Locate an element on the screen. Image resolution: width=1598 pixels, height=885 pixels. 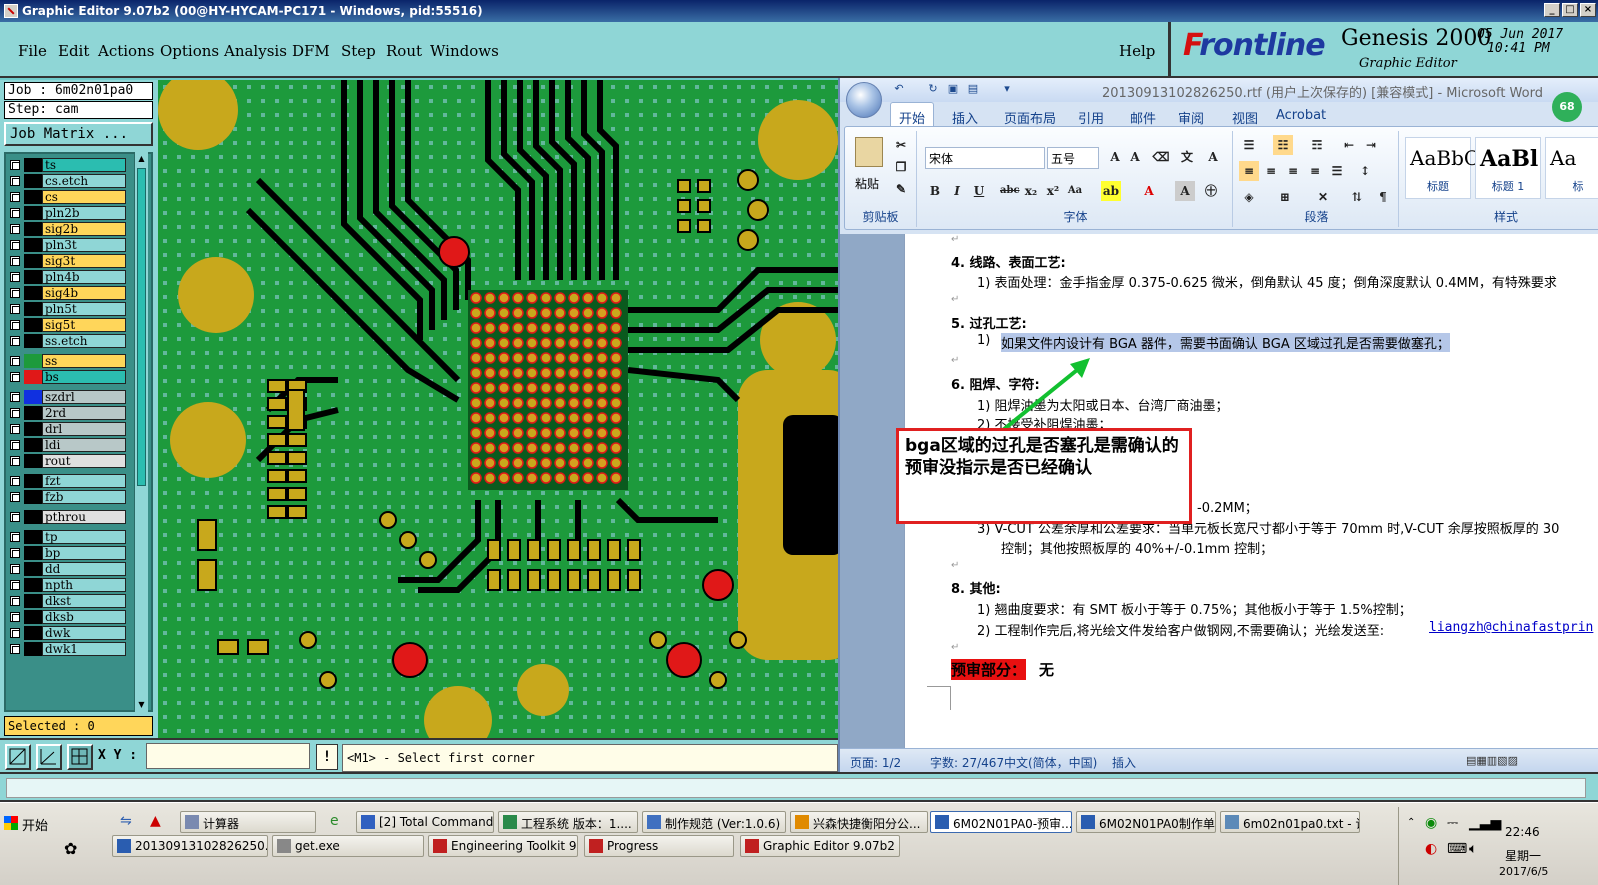
layer-name: dwk is located at coordinates (84, 633).